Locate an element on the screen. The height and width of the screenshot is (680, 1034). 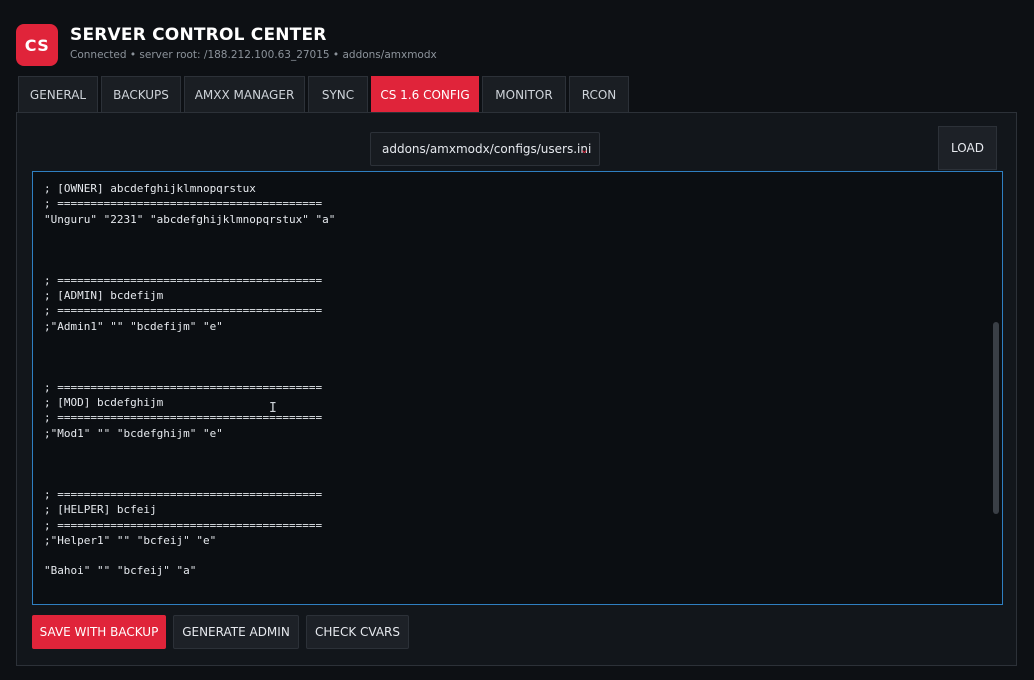
save-with-backup-button: SAVE WITH BACKUP is located at coordinates (99, 632).